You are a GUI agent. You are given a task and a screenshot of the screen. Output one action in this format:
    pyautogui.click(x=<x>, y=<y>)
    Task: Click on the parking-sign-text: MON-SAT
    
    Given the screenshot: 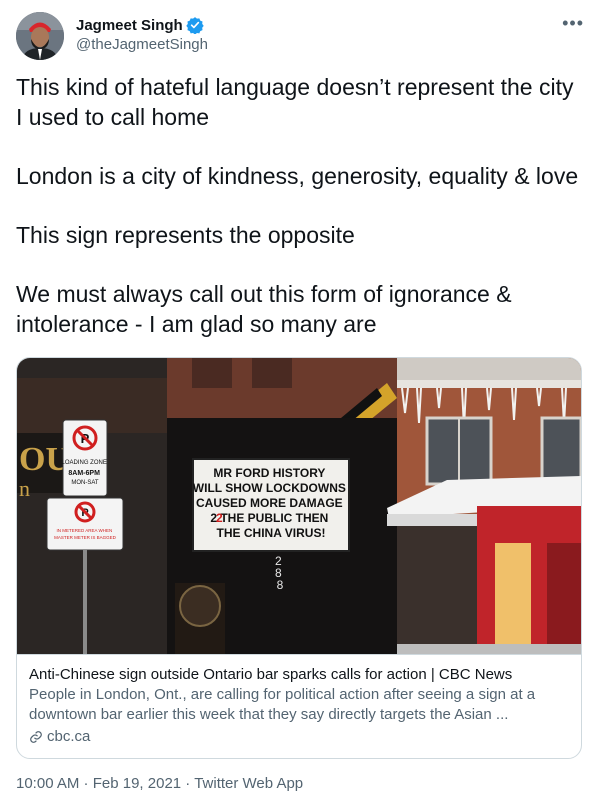 What is the action you would take?
    pyautogui.click(x=85, y=483)
    